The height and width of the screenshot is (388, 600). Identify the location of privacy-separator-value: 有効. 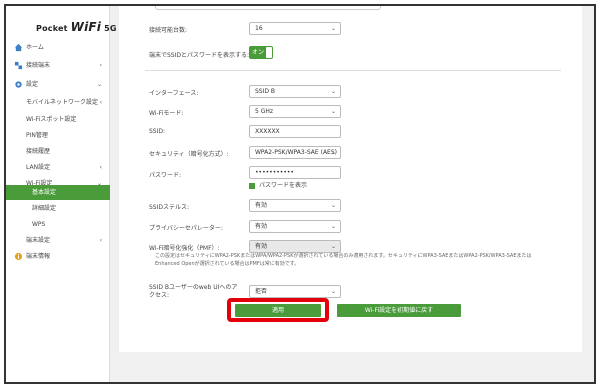
(261, 226).